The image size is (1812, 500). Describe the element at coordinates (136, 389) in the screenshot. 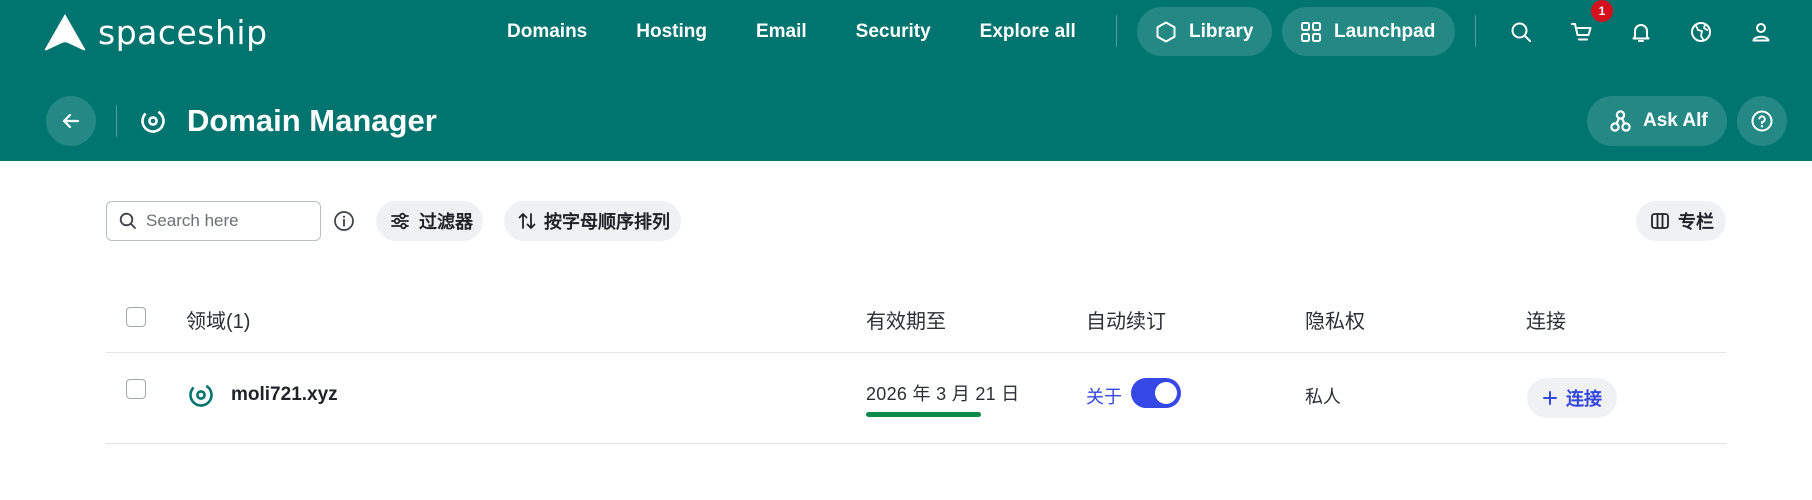

I see `row-checkbox` at that location.